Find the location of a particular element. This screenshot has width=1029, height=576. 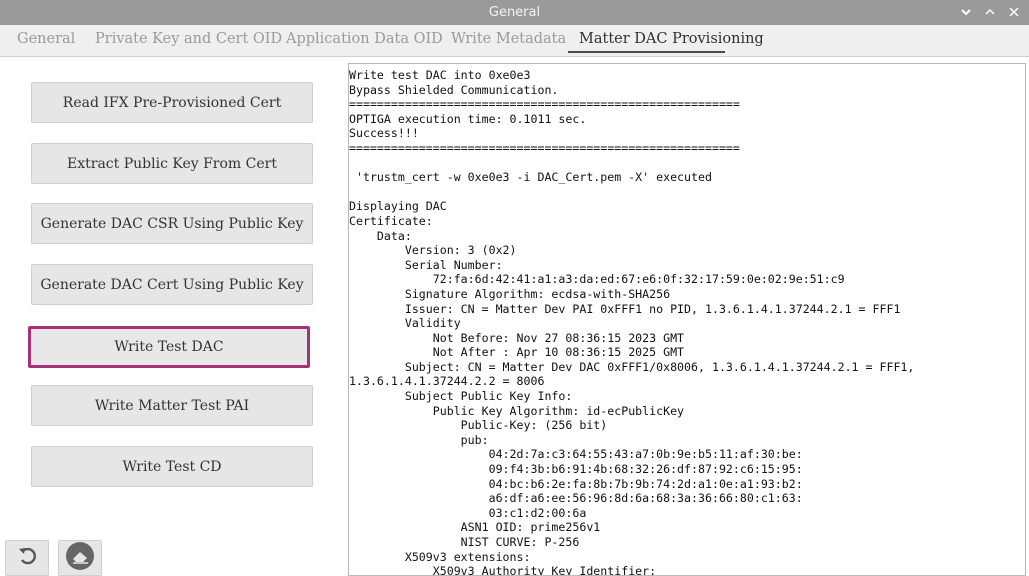

tab-matter-dac-provisioning: Matter DAC Provisioning is located at coordinates (671, 39).